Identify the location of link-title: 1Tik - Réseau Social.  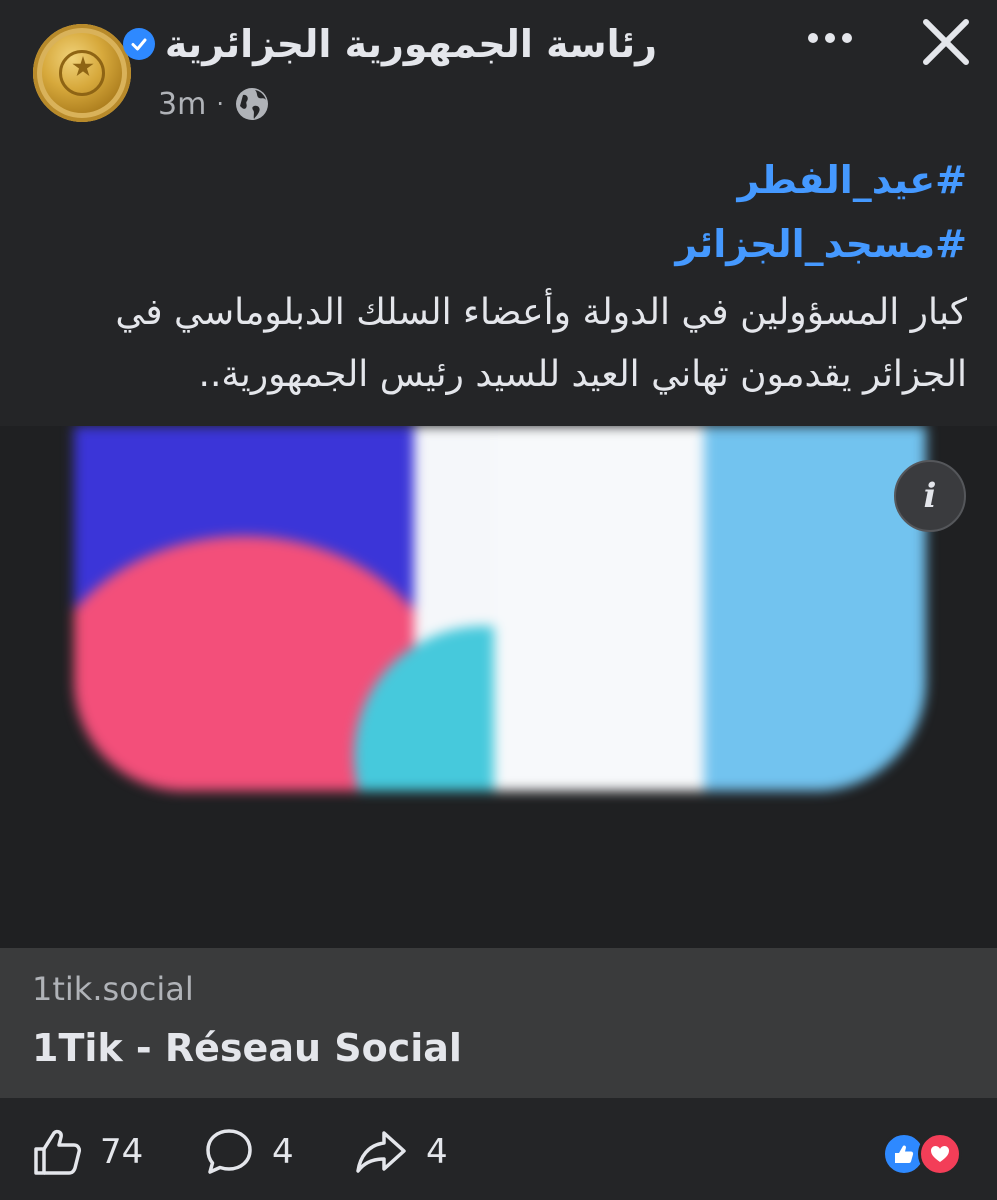
(247, 1048).